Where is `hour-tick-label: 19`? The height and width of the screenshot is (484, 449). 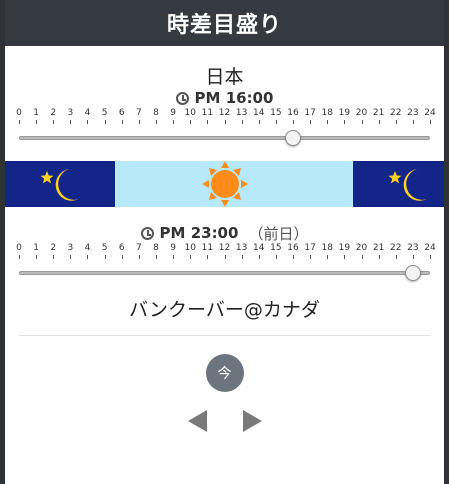
hour-tick-label: 19 is located at coordinates (344, 248).